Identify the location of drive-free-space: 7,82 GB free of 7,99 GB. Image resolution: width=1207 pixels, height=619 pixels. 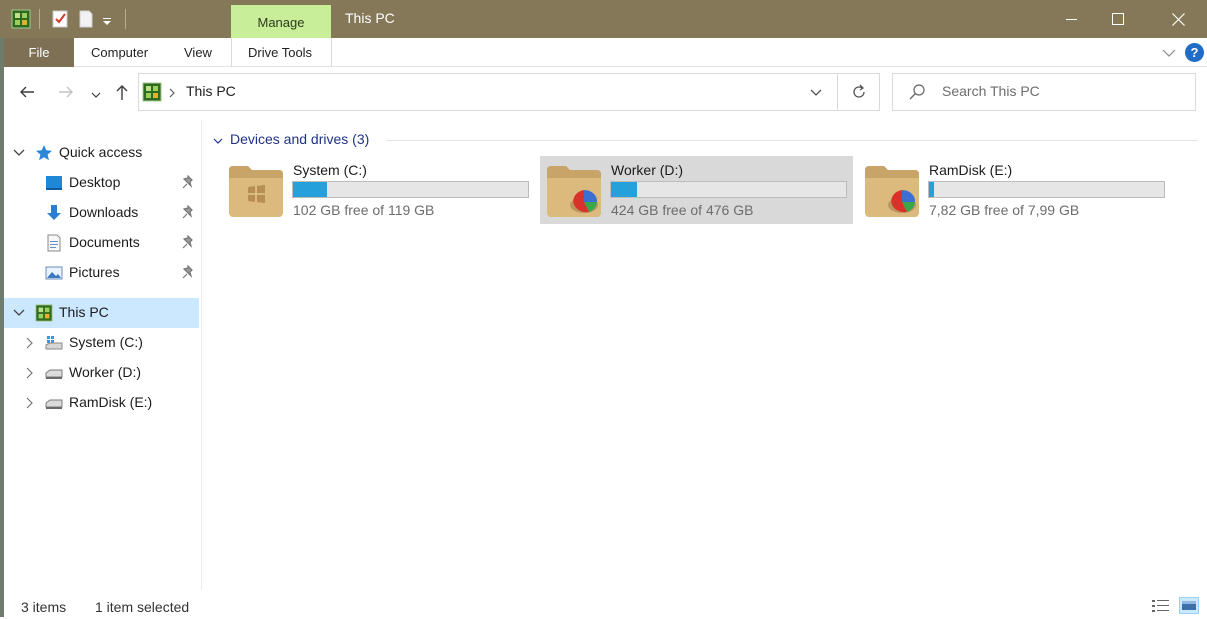
(1004, 210).